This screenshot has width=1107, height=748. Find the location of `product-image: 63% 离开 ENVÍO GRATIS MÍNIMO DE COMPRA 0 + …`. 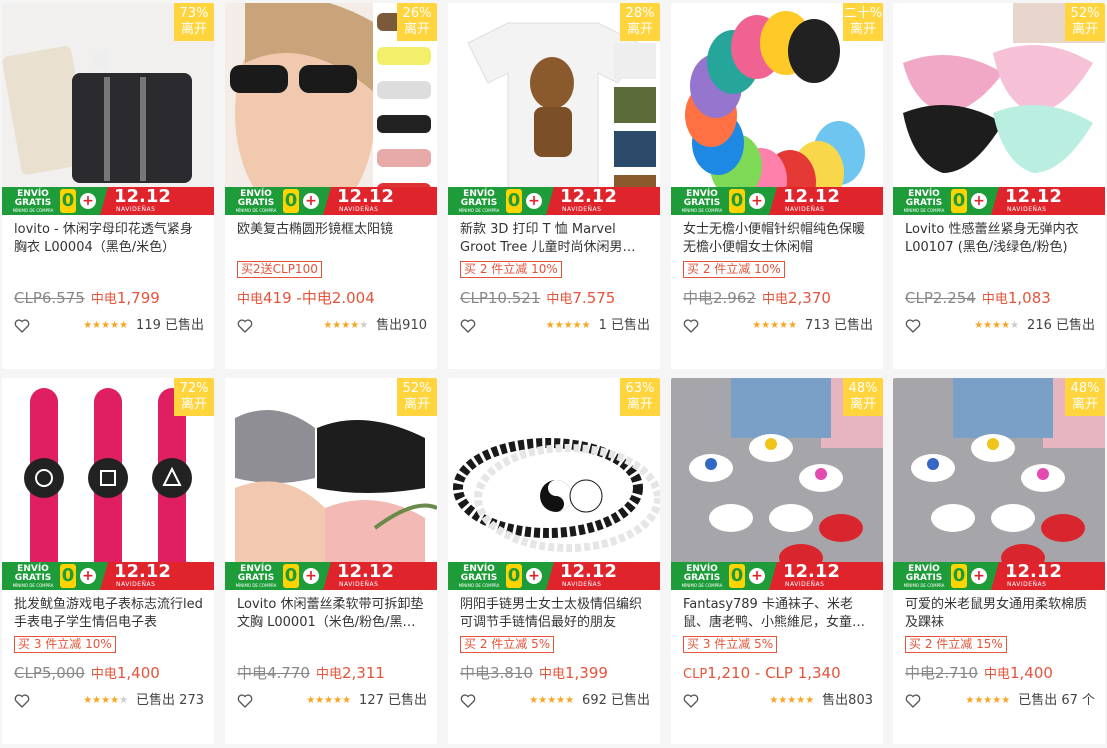

product-image: 63% 离开 ENVÍO GRATIS MÍNIMO DE COMPRA 0 + … is located at coordinates (554, 484).